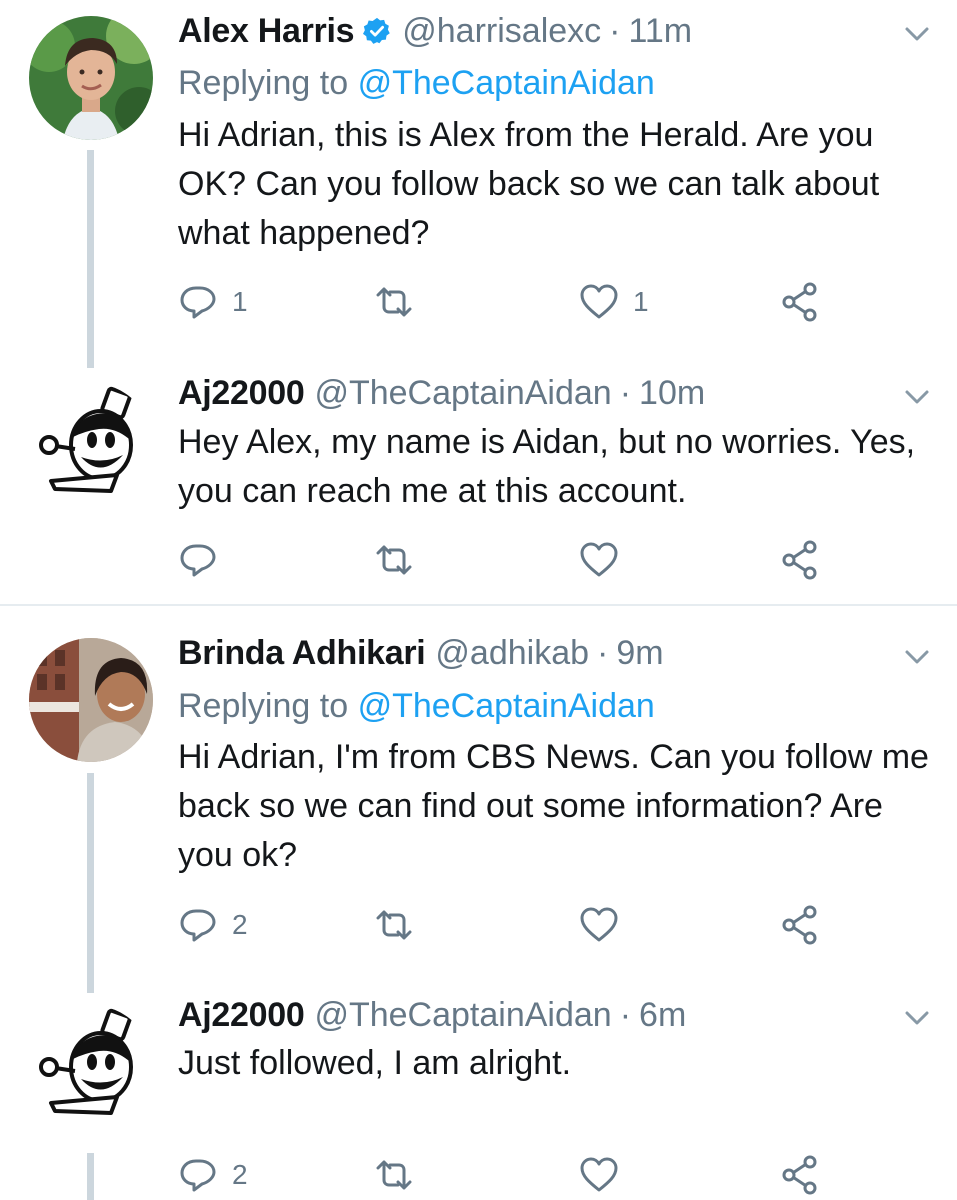 This screenshot has height=1200, width=957. Describe the element at coordinates (501, 31) in the screenshot. I see `author-handle: @harrisalexc` at that location.